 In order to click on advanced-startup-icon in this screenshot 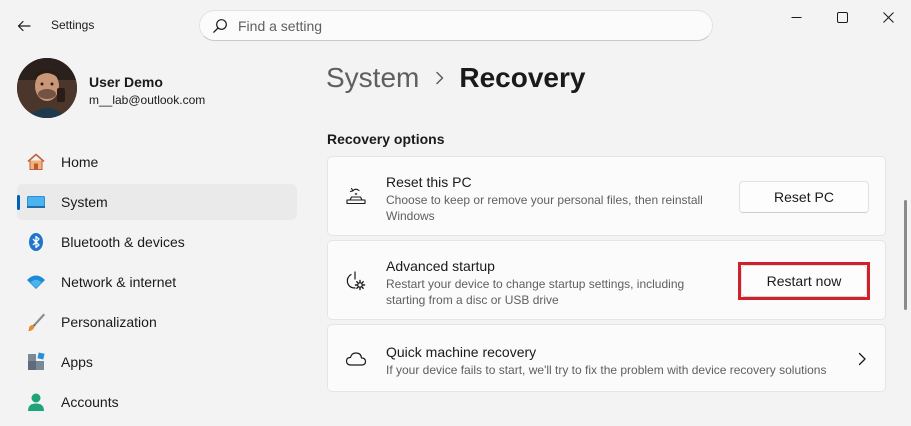, I will do `click(356, 281)`.